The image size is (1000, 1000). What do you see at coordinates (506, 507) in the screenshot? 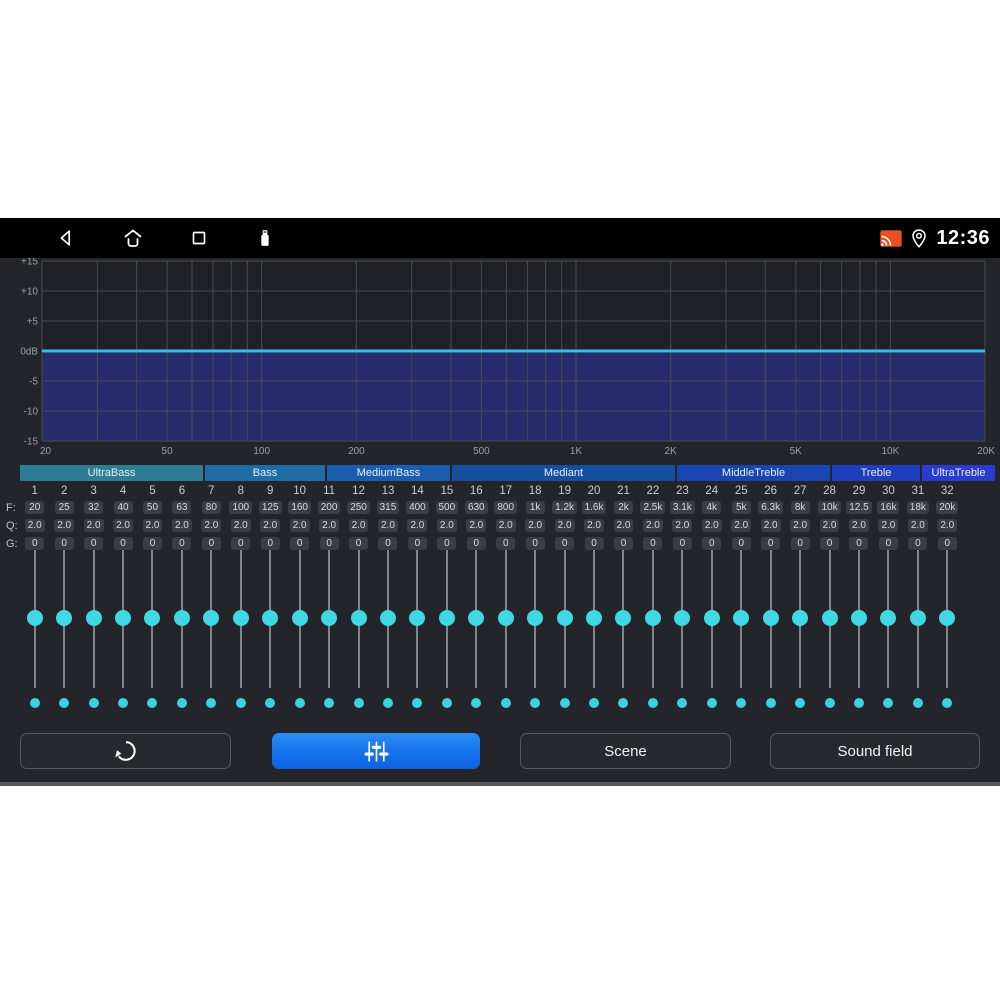
I see `f-value-chip: 800` at bounding box center [506, 507].